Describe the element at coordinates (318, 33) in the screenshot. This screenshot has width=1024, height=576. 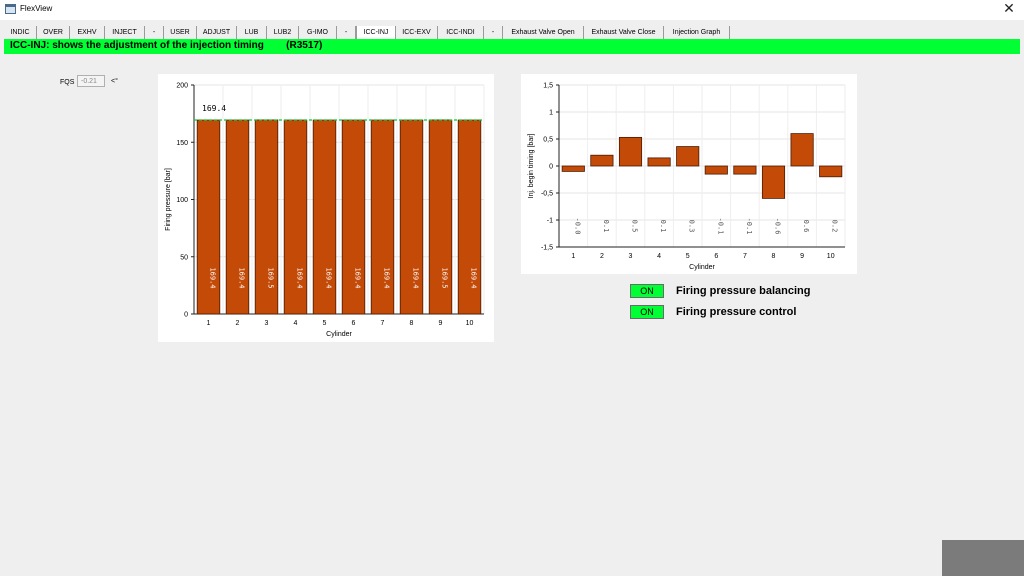
I see `tab-g-imo: G-IMO` at that location.